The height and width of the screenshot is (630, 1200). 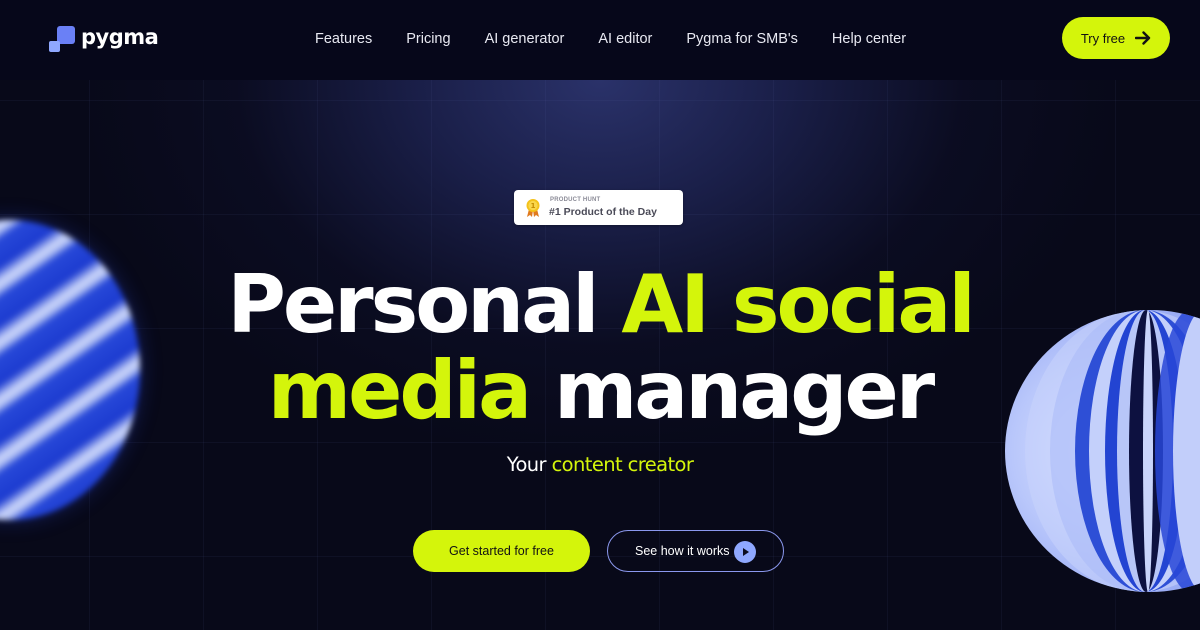 What do you see at coordinates (869, 39) in the screenshot?
I see `nav-item-help-center: Help center` at bounding box center [869, 39].